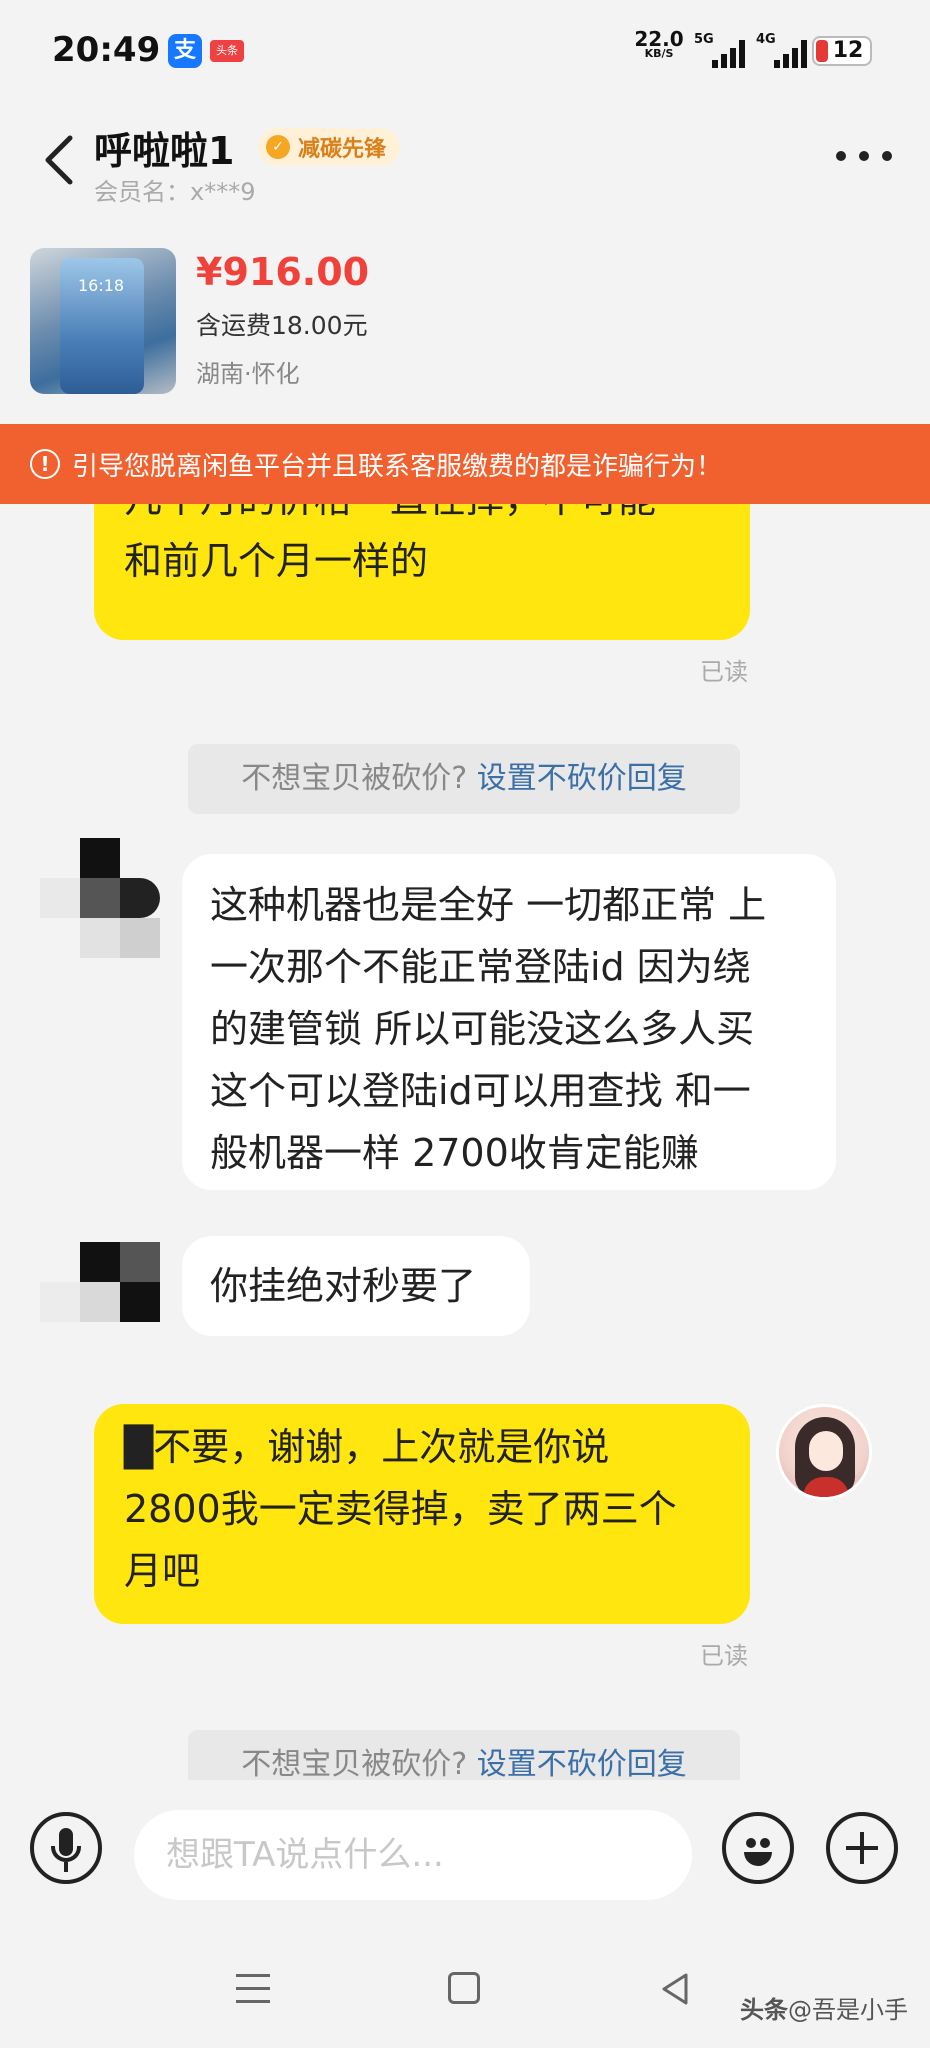 This screenshot has height=2048, width=930. Describe the element at coordinates (227, 51) in the screenshot. I see `toutiao-icon: 头条` at that location.